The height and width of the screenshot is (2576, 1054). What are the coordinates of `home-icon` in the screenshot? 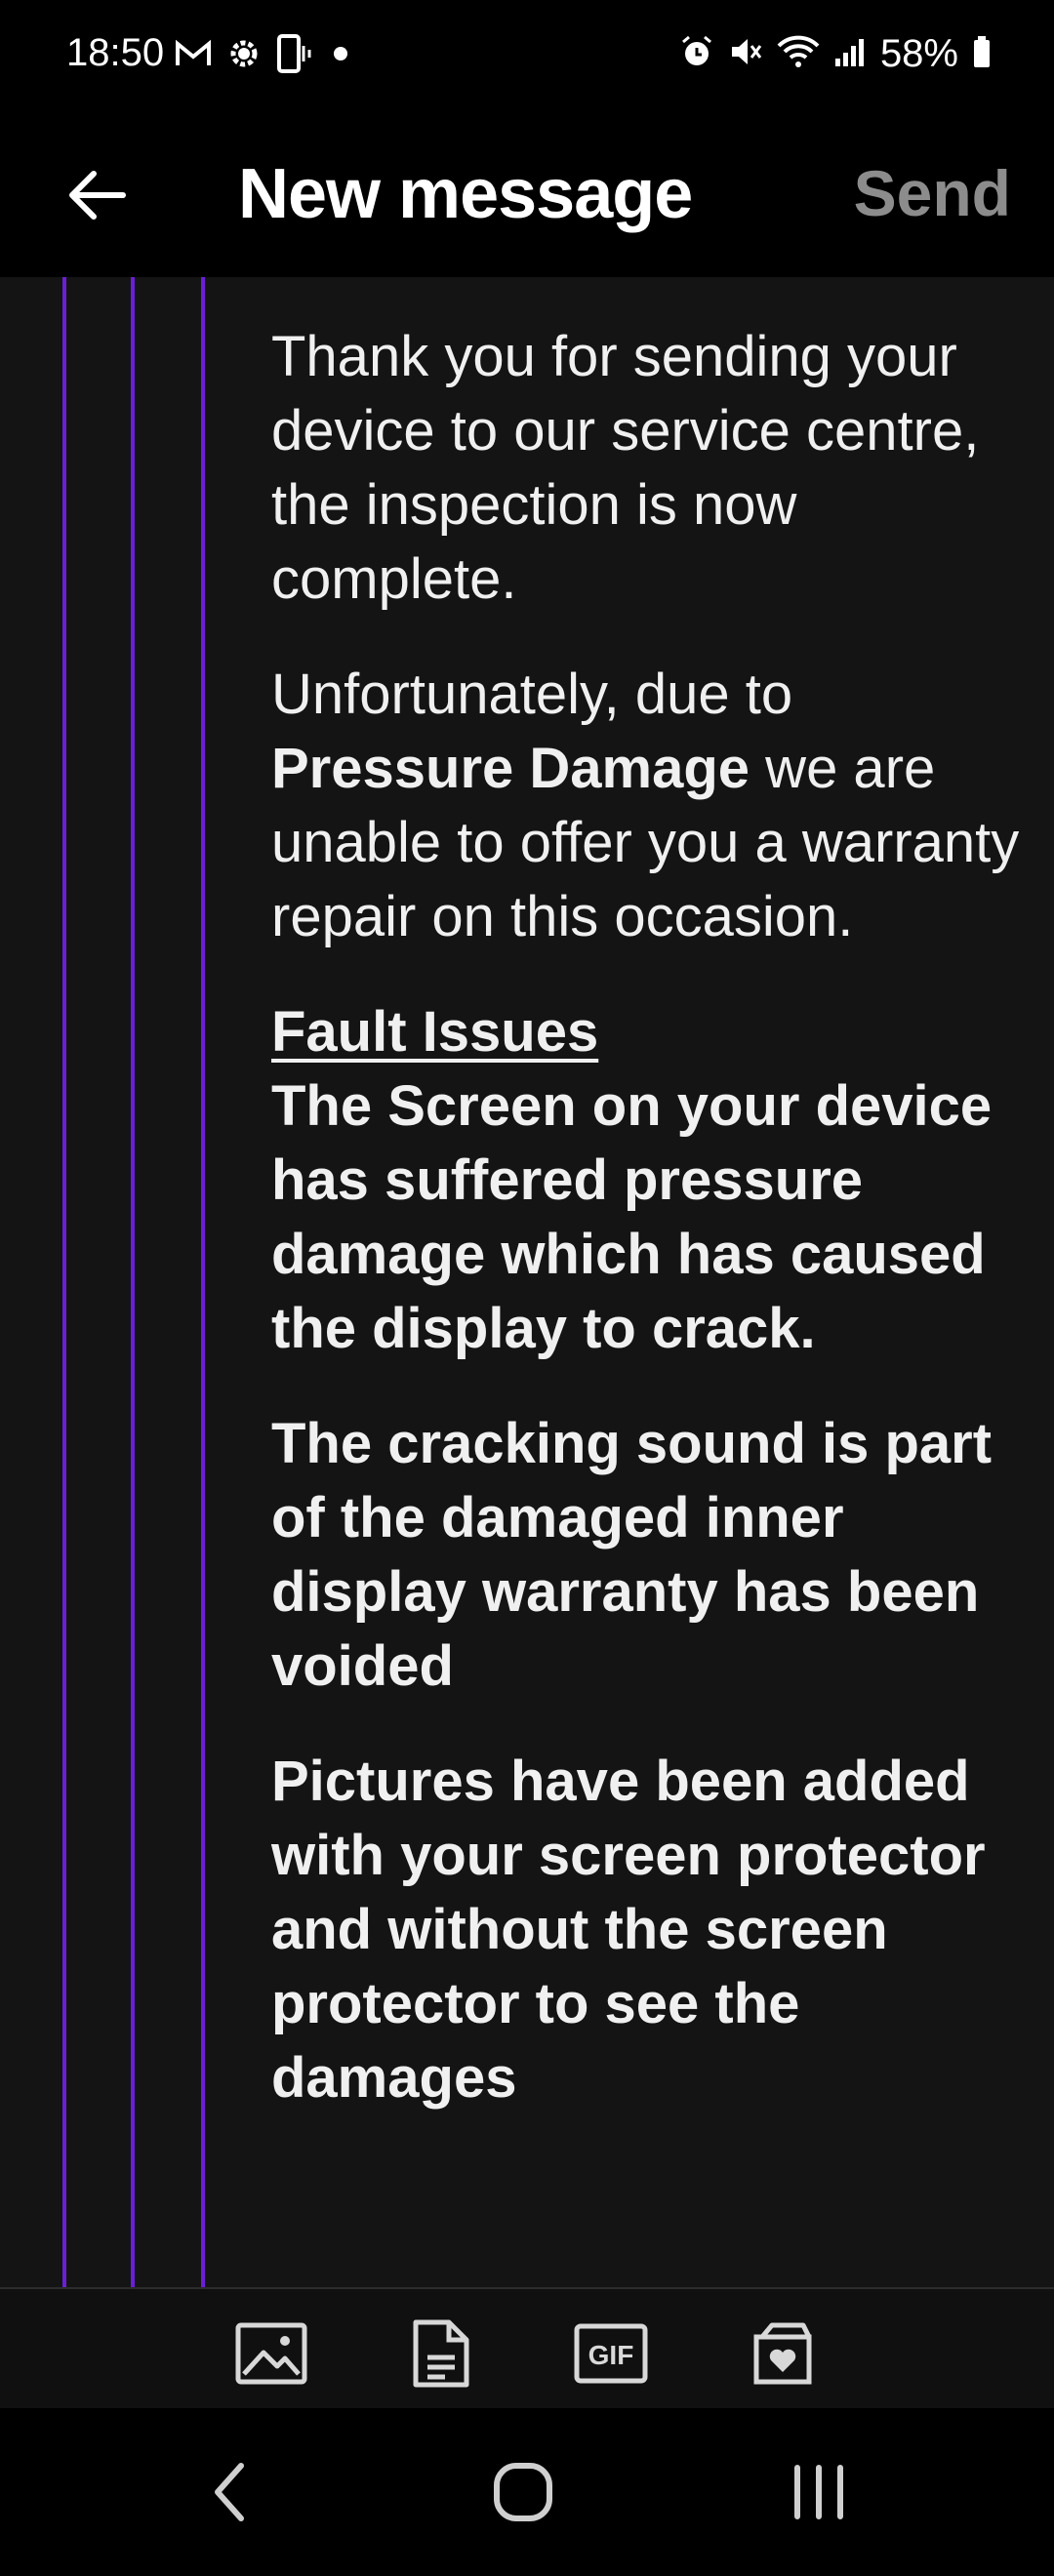 It's located at (523, 2492).